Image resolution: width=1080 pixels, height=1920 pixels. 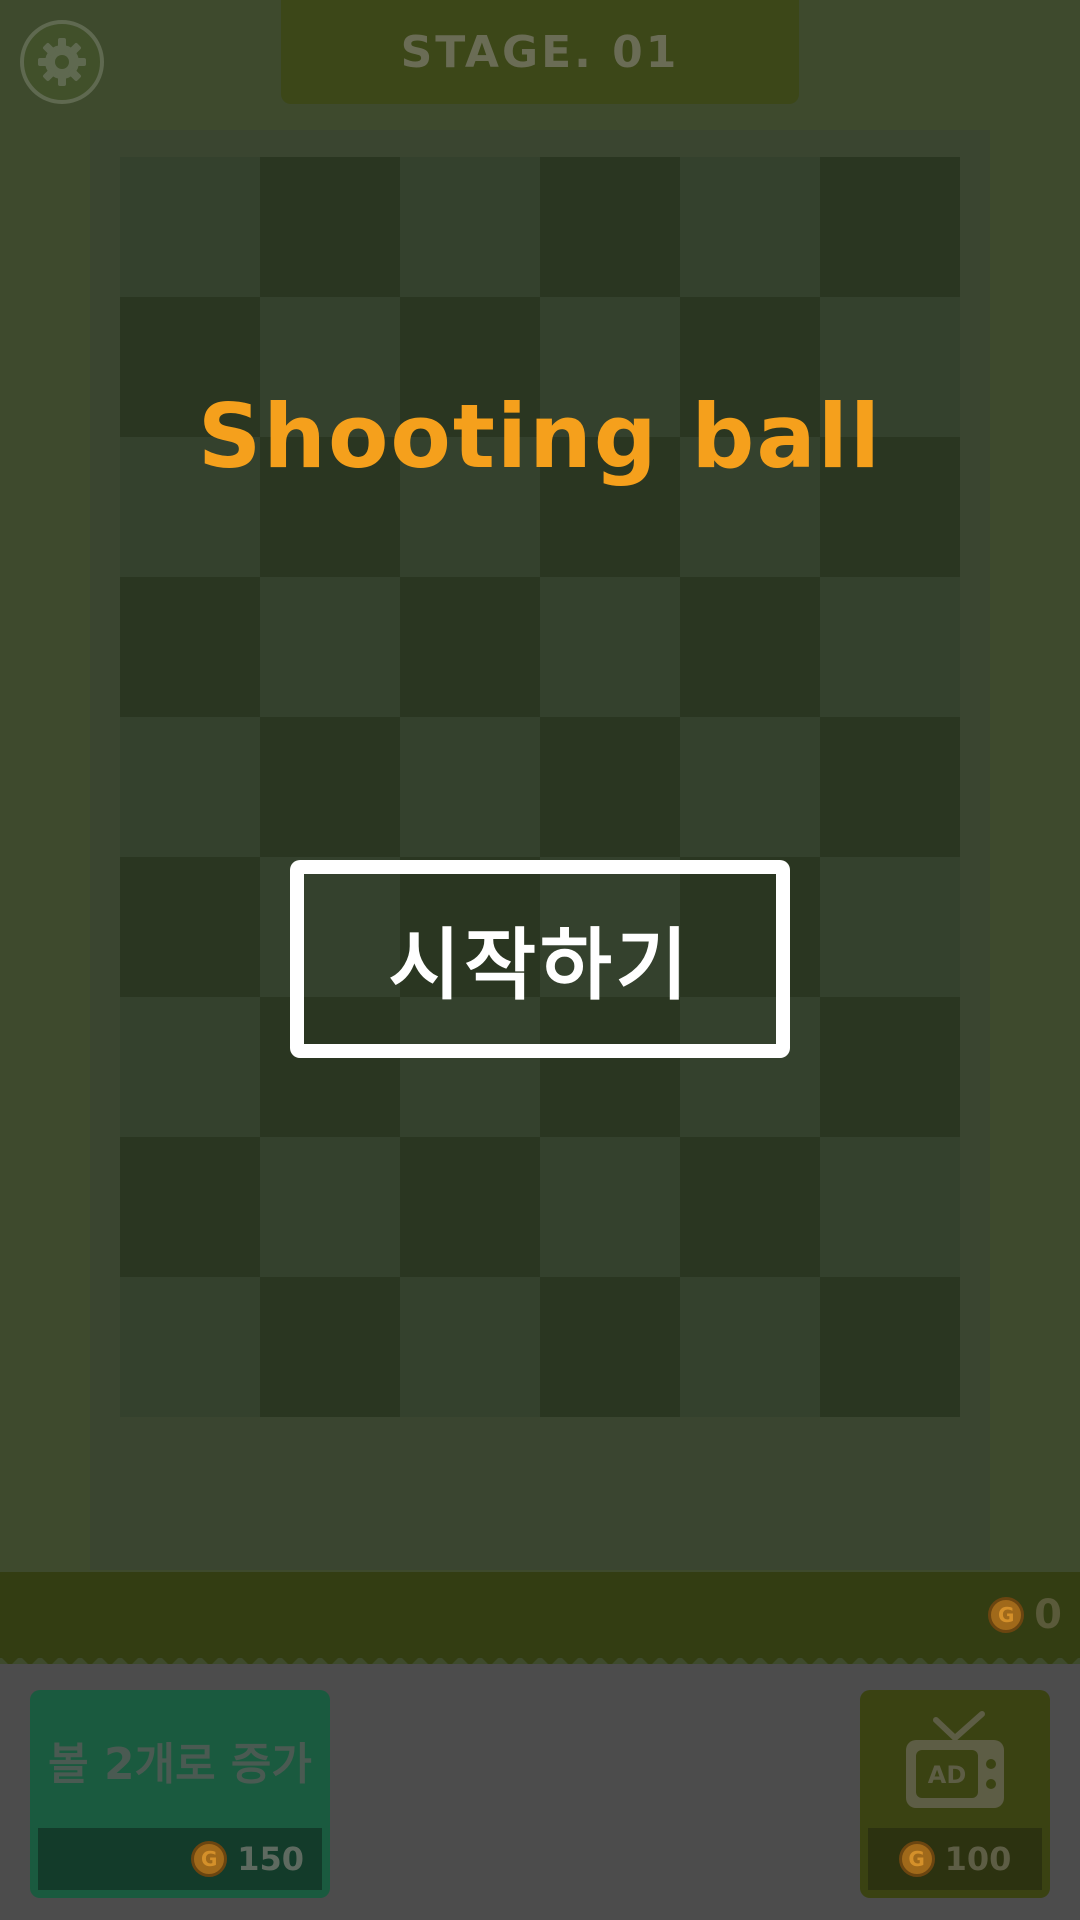 What do you see at coordinates (180, 1859) in the screenshot?
I see `add-ball-price-bar: G 150` at bounding box center [180, 1859].